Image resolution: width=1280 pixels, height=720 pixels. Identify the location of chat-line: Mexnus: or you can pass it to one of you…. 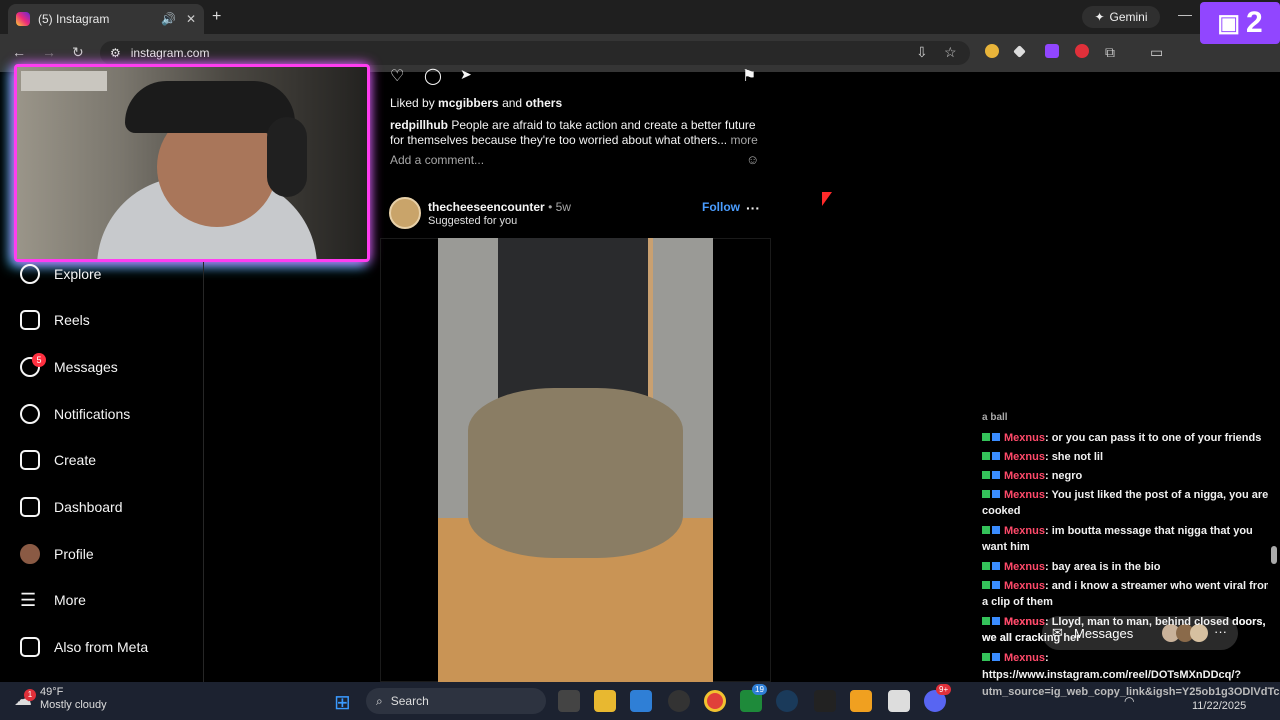
(1131, 438).